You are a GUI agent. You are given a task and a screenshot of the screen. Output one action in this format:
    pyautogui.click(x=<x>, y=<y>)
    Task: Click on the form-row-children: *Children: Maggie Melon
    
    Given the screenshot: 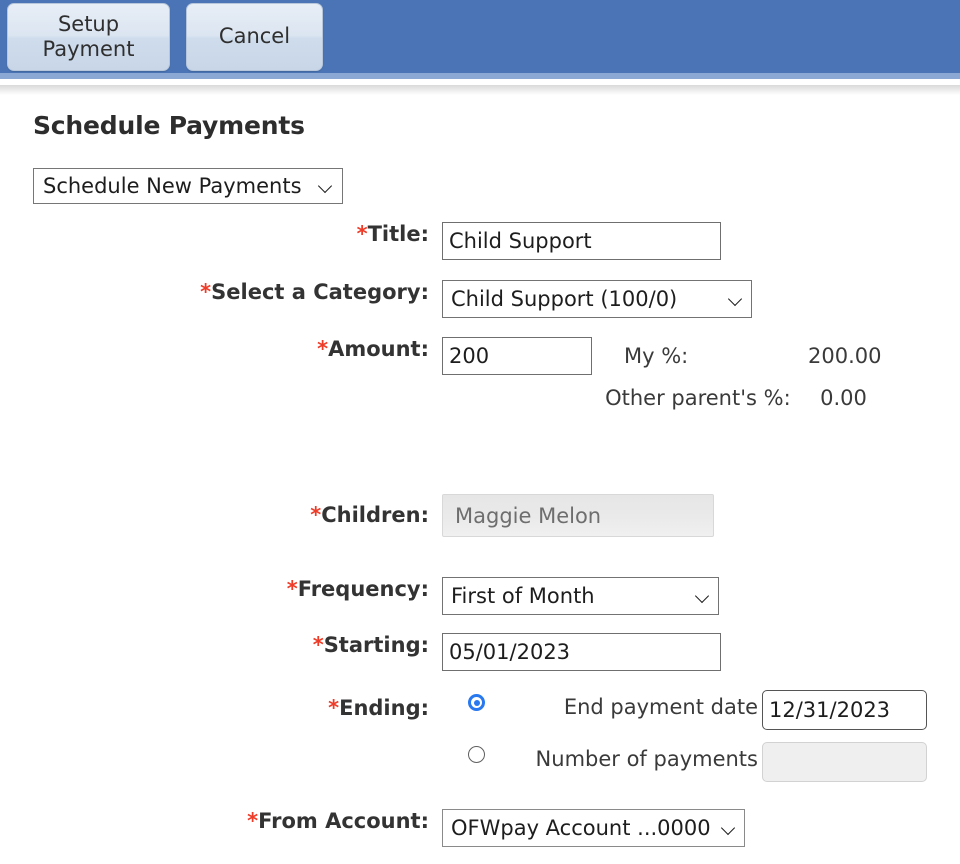 What is the action you would take?
    pyautogui.click(x=480, y=535)
    